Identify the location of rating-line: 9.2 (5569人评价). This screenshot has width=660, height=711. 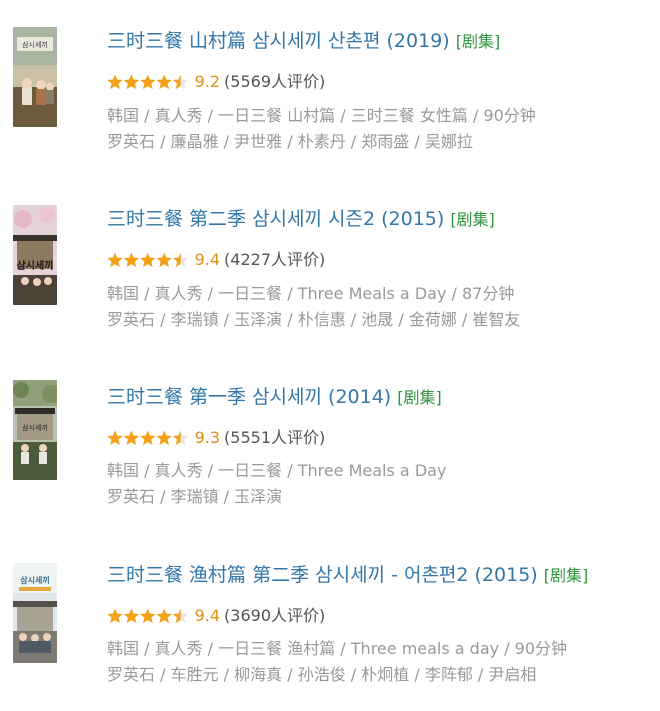
(216, 82).